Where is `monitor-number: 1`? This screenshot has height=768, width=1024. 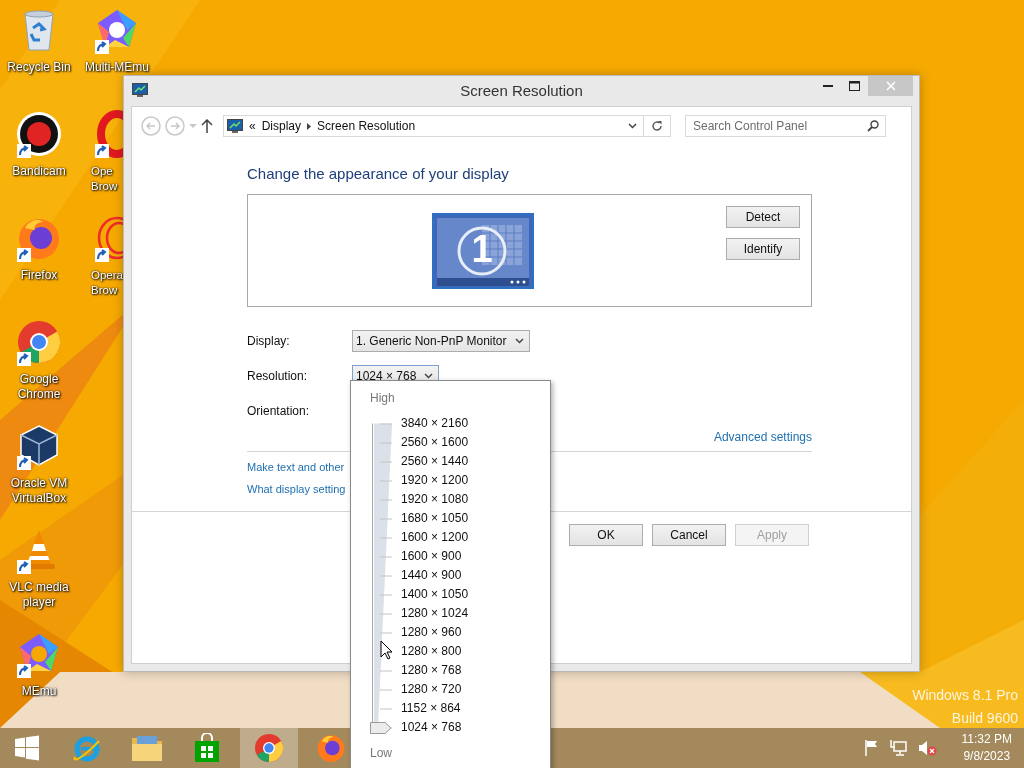 monitor-number: 1 is located at coordinates (482, 249).